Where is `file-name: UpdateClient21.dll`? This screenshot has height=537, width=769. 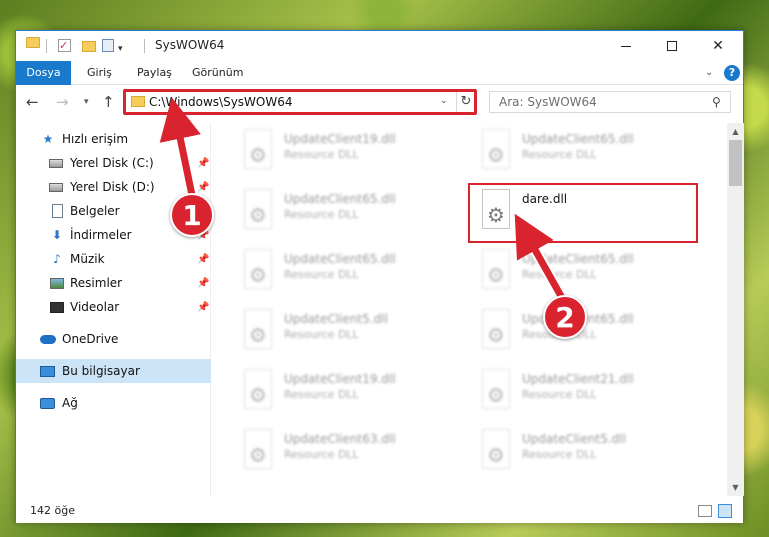
file-name: UpdateClient21.dll is located at coordinates (578, 379).